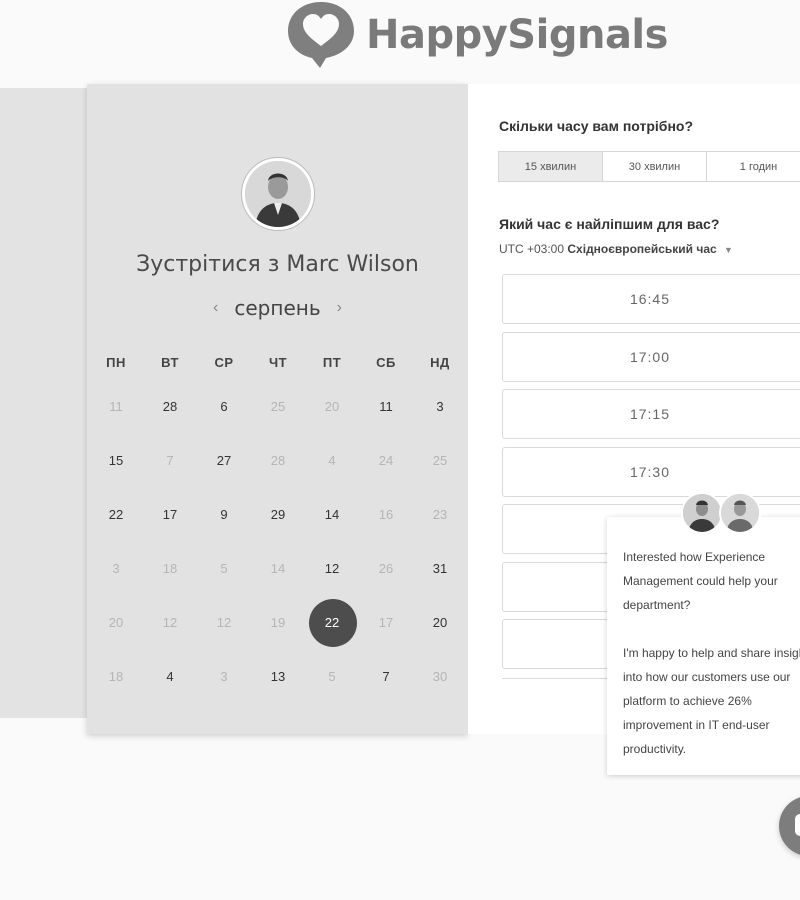 This screenshot has height=900, width=800. Describe the element at coordinates (215, 308) in the screenshot. I see `chevron-left-icon: ‹` at that location.